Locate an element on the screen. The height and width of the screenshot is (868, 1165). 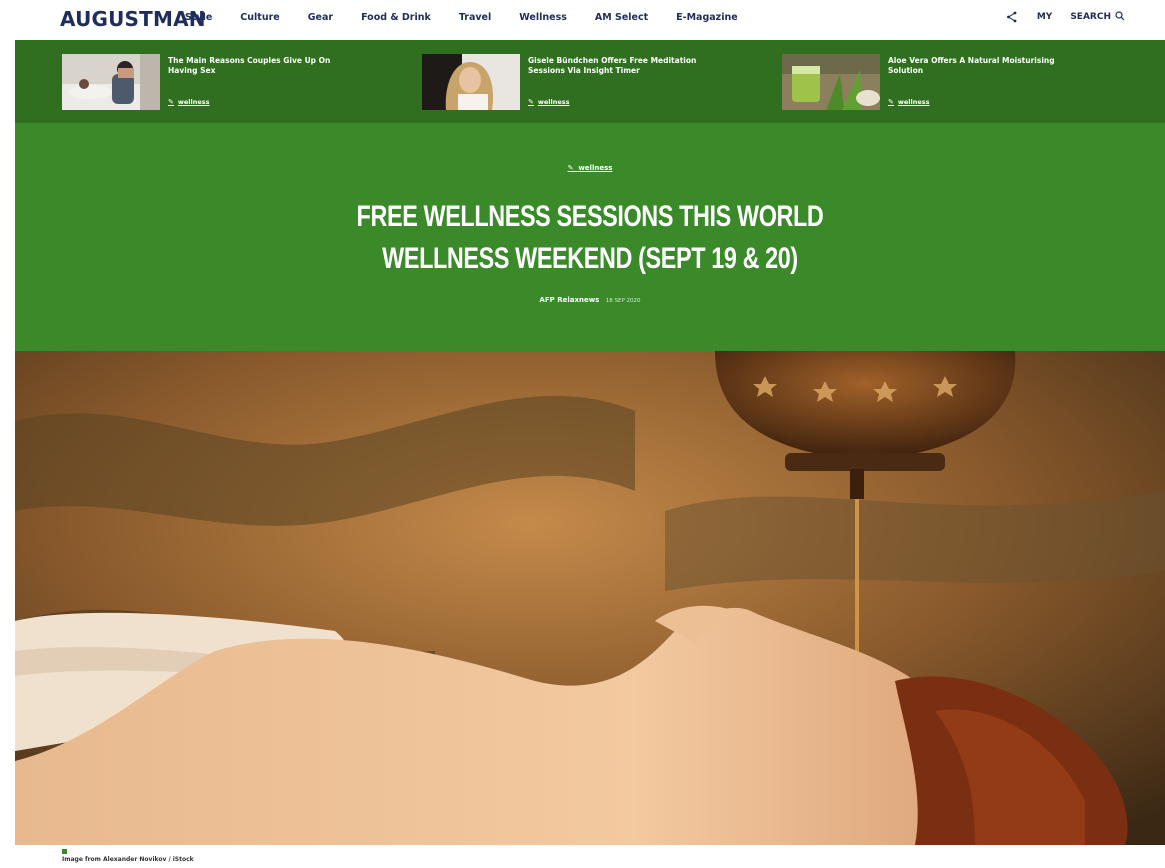
search-label: SEARCH is located at coordinates (1090, 17).